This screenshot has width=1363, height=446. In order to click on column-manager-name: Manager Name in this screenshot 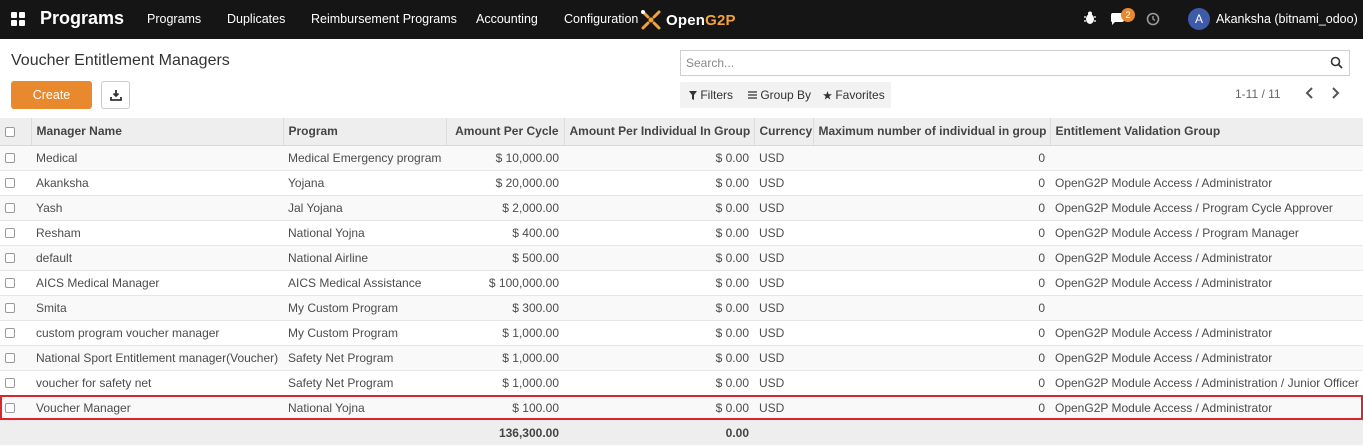, I will do `click(156, 132)`.